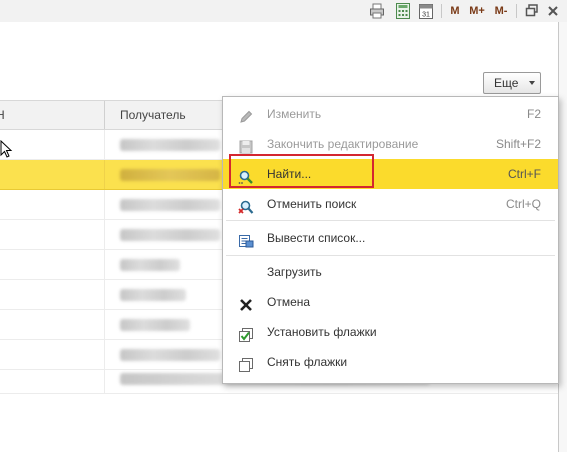 The image size is (567, 452). Describe the element at coordinates (532, 83) in the screenshot. I see `chevron-down-icon` at that location.